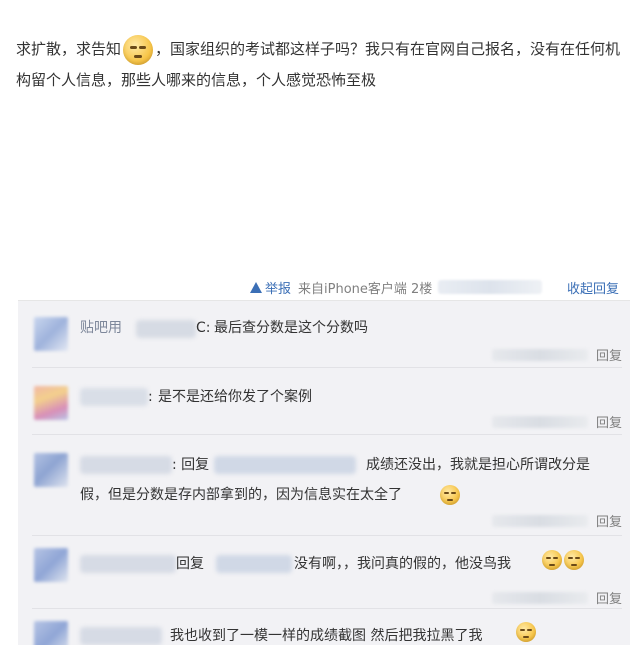  I want to click on thinking-emoji-icon, so click(138, 49).